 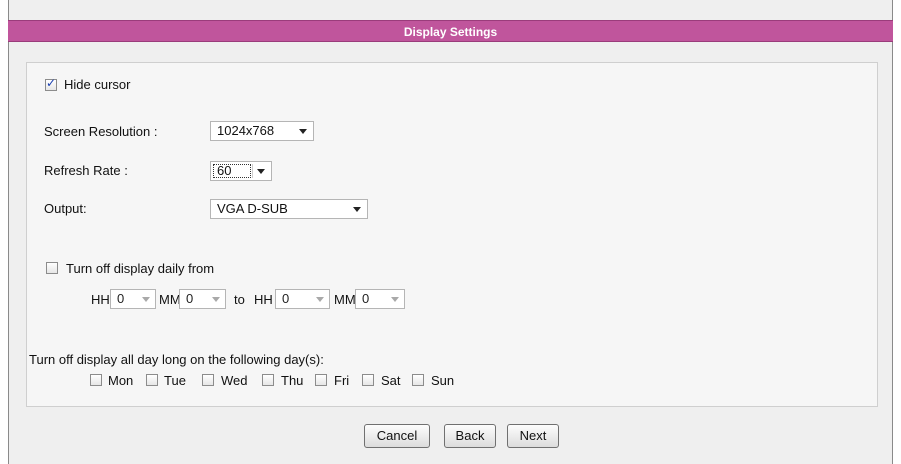 I want to click on to-hh-value: 0, so click(x=286, y=298).